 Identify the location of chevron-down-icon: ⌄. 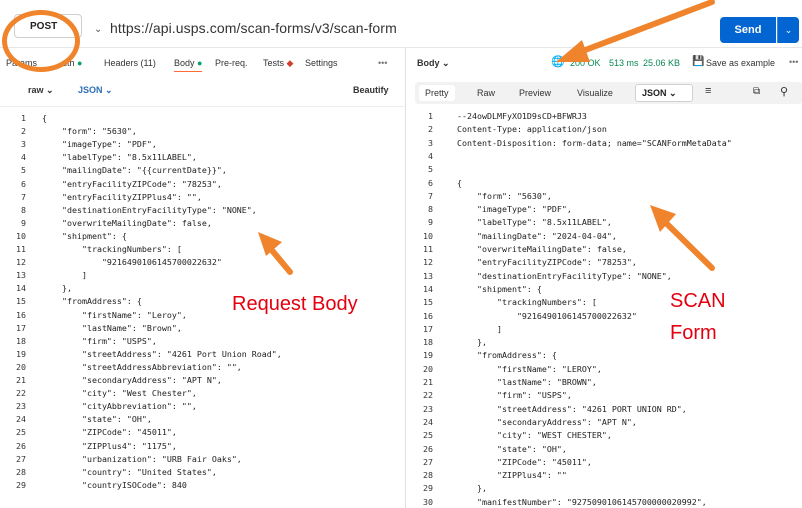
(98, 29).